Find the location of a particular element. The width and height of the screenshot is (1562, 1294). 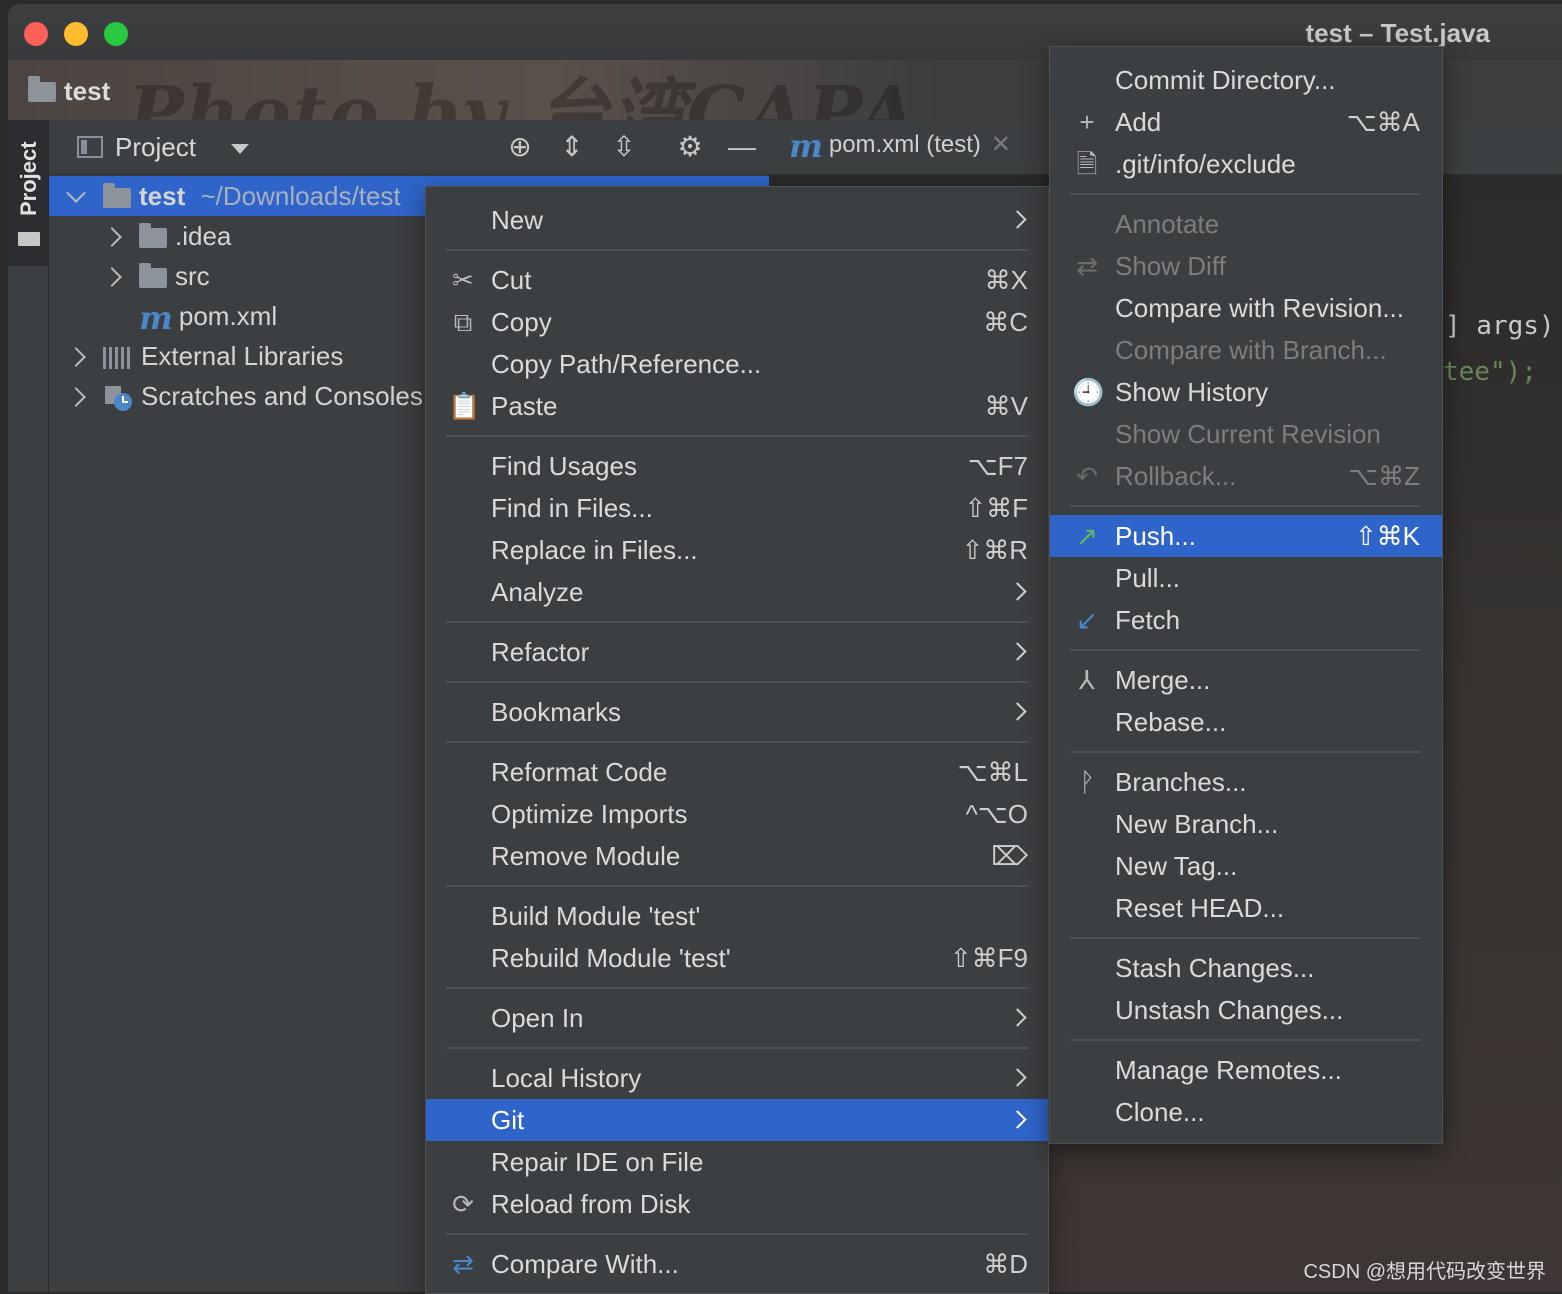

menu-item-label: Show Current Revision is located at coordinates (1248, 434).